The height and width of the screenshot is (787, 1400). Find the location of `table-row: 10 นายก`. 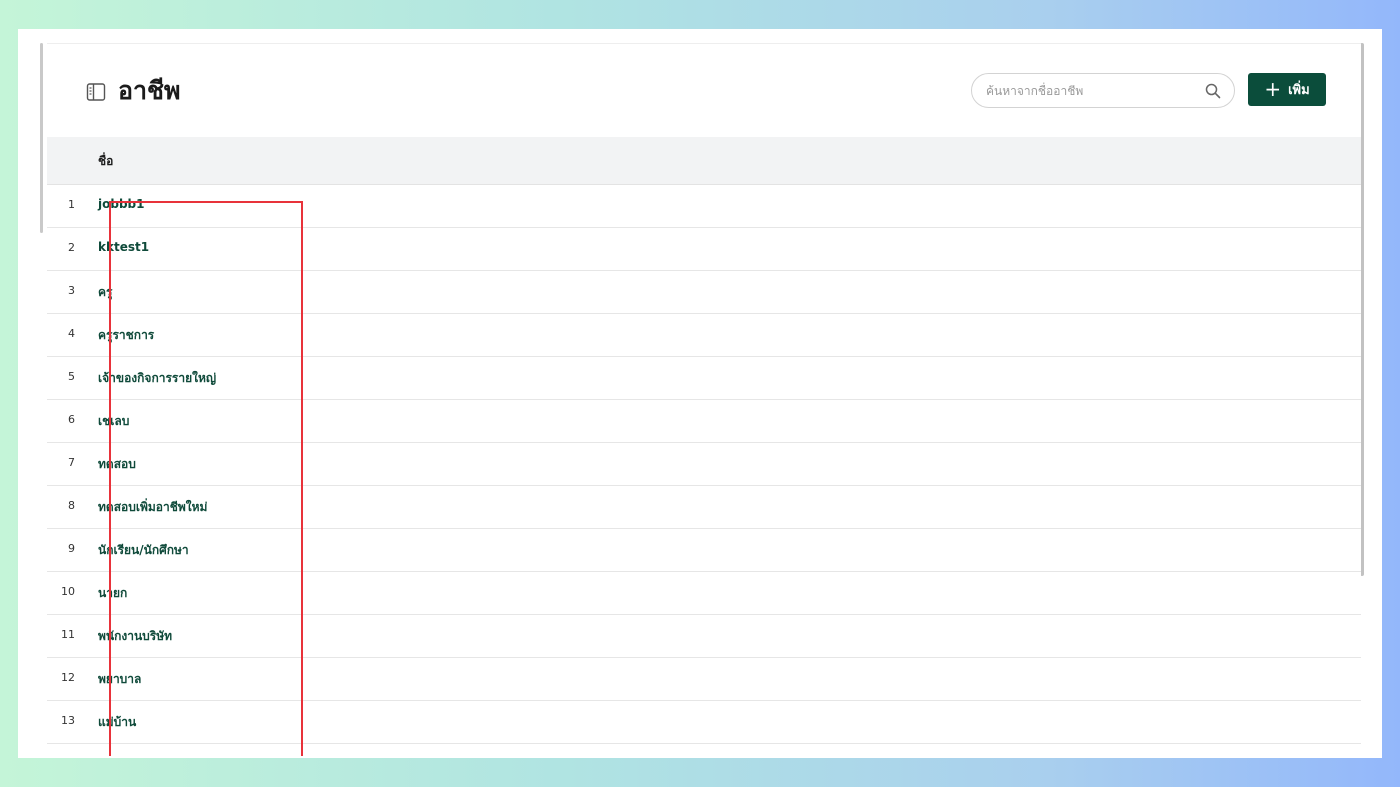

table-row: 10 นายก is located at coordinates (704, 593).